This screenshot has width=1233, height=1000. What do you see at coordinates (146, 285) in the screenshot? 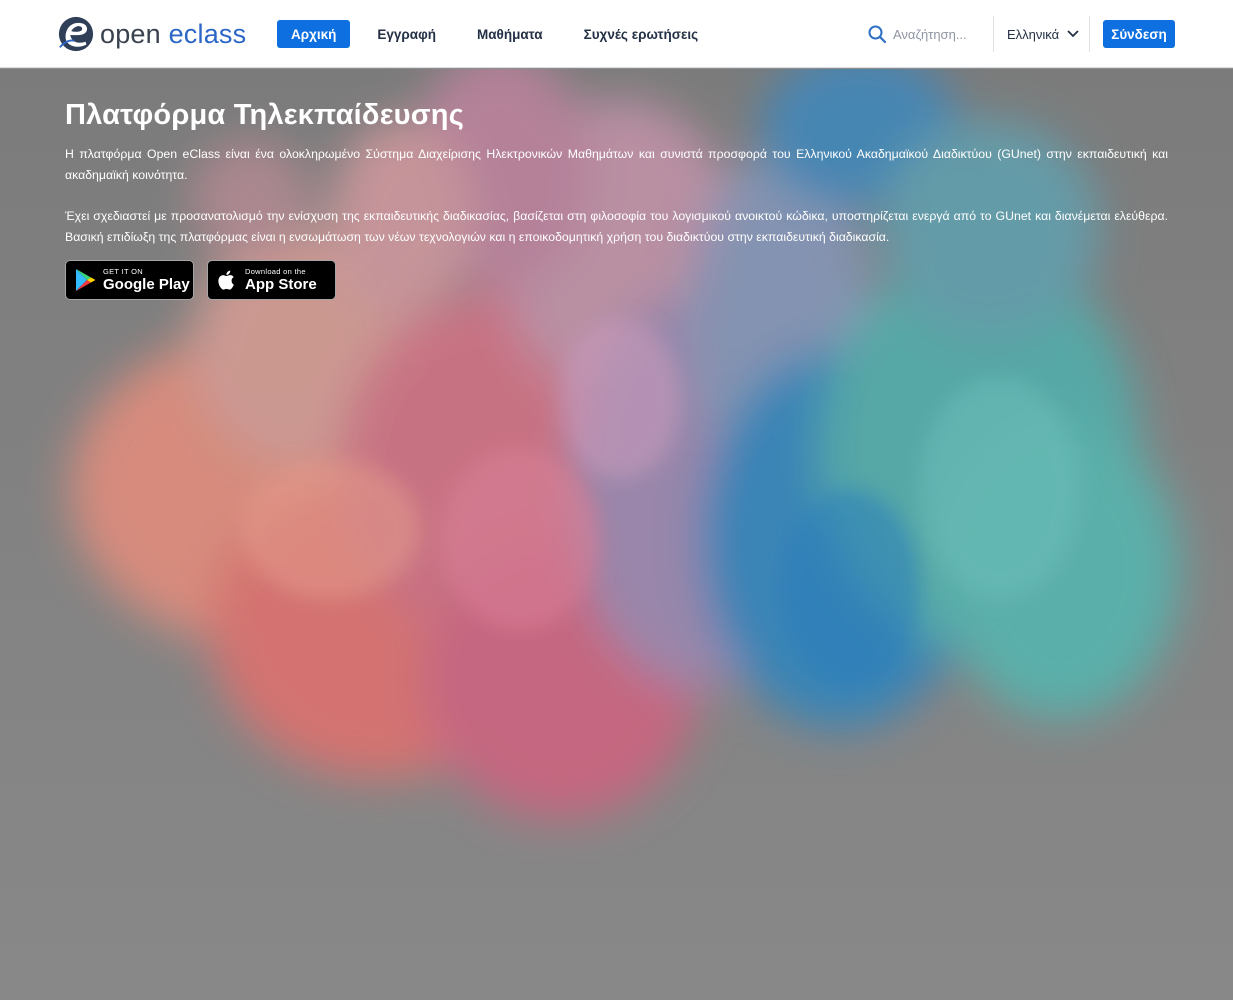
I see `google-play-big-text: Google Play` at bounding box center [146, 285].